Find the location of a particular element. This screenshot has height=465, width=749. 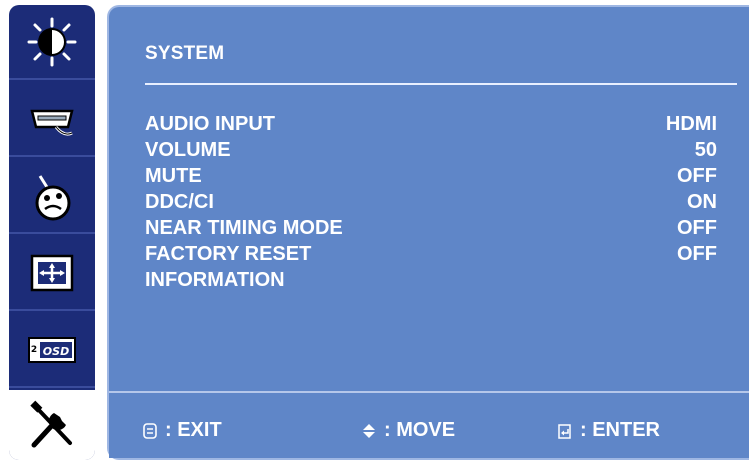

enter-key-icon is located at coordinates (564, 431).